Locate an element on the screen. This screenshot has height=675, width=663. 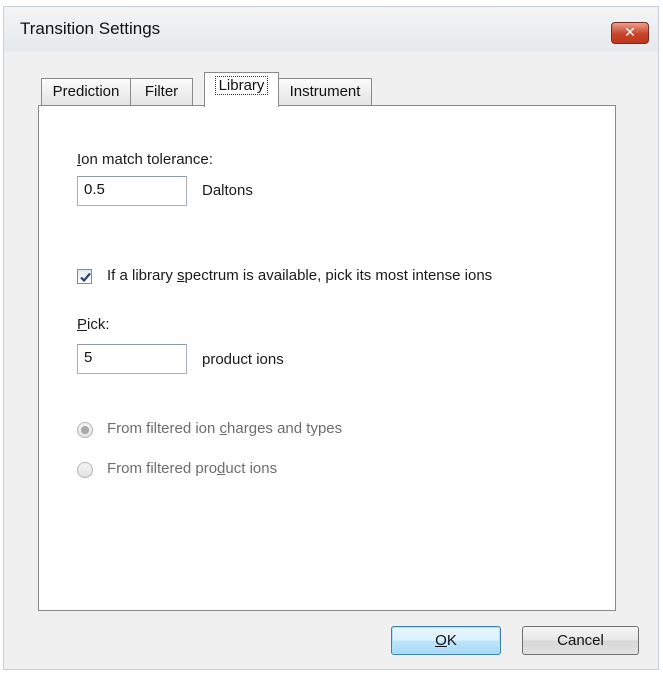
close-icon: ✕ is located at coordinates (630, 32).